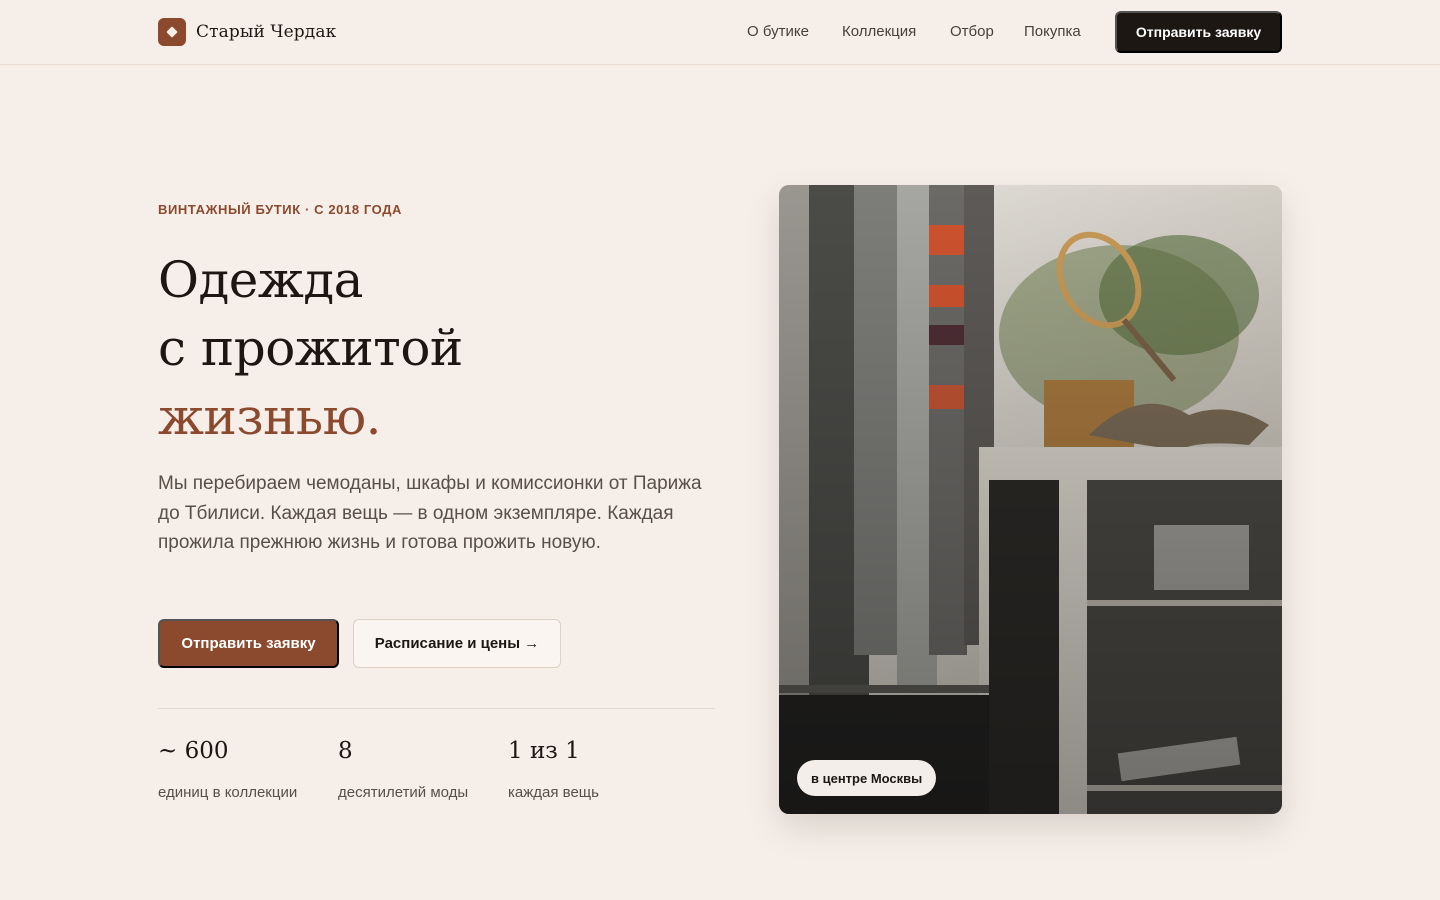 This screenshot has height=900, width=1440. I want to click on stat-label-decades: десятилетий моды, so click(403, 792).